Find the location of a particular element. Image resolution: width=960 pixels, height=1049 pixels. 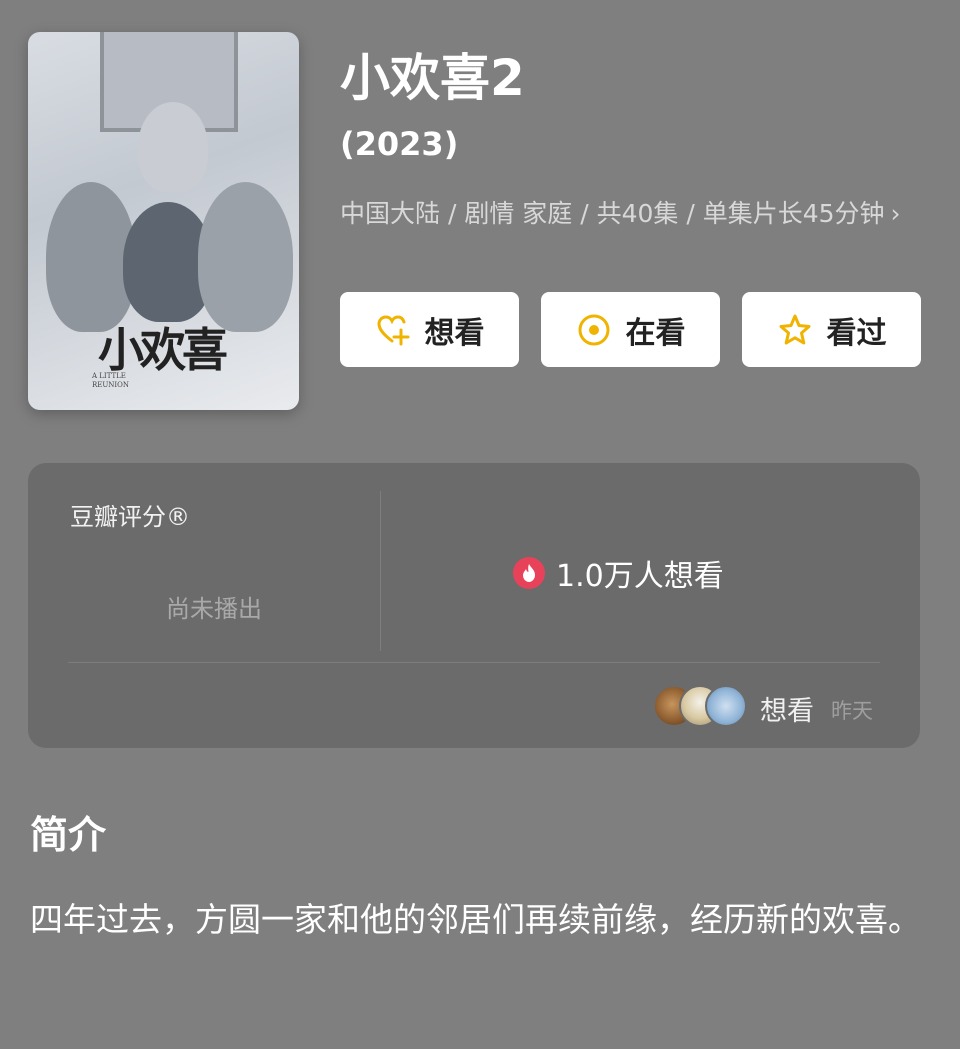

show-title: 小欢喜2 is located at coordinates (432, 78).